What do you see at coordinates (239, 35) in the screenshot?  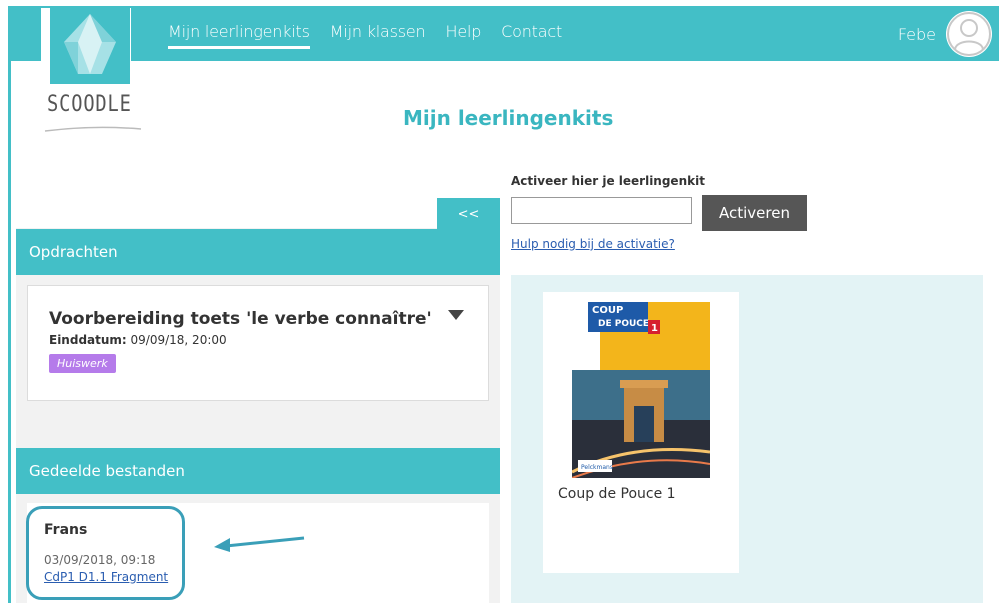 I see `nav-mijn-leerlingenkits: Mijn leerlingenkits` at bounding box center [239, 35].